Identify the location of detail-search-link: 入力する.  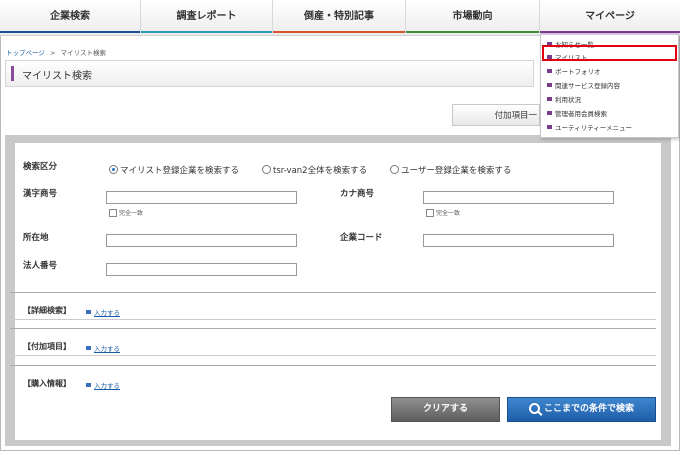
(103, 312).